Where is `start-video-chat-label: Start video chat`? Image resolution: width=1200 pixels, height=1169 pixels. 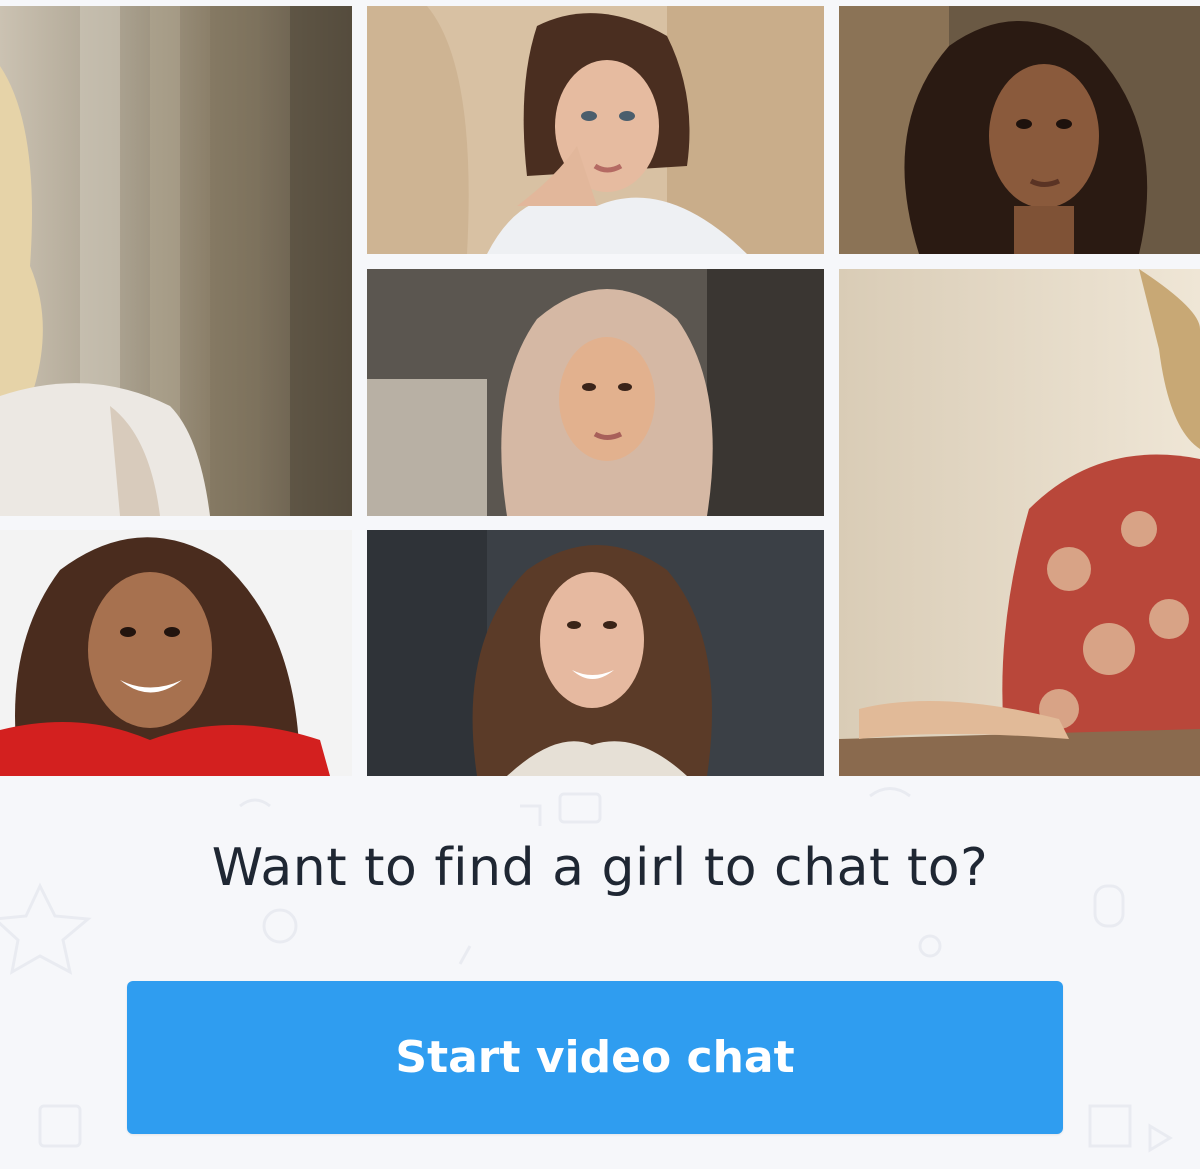
start-video-chat-label: Start video chat is located at coordinates (595, 1057).